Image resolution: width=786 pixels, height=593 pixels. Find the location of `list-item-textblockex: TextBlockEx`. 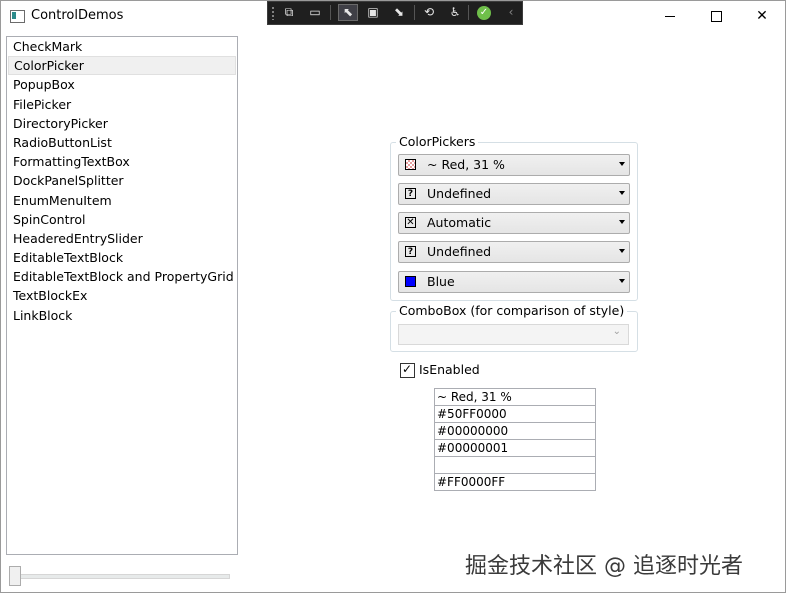

list-item-textblockex: TextBlockEx is located at coordinates (122, 295).